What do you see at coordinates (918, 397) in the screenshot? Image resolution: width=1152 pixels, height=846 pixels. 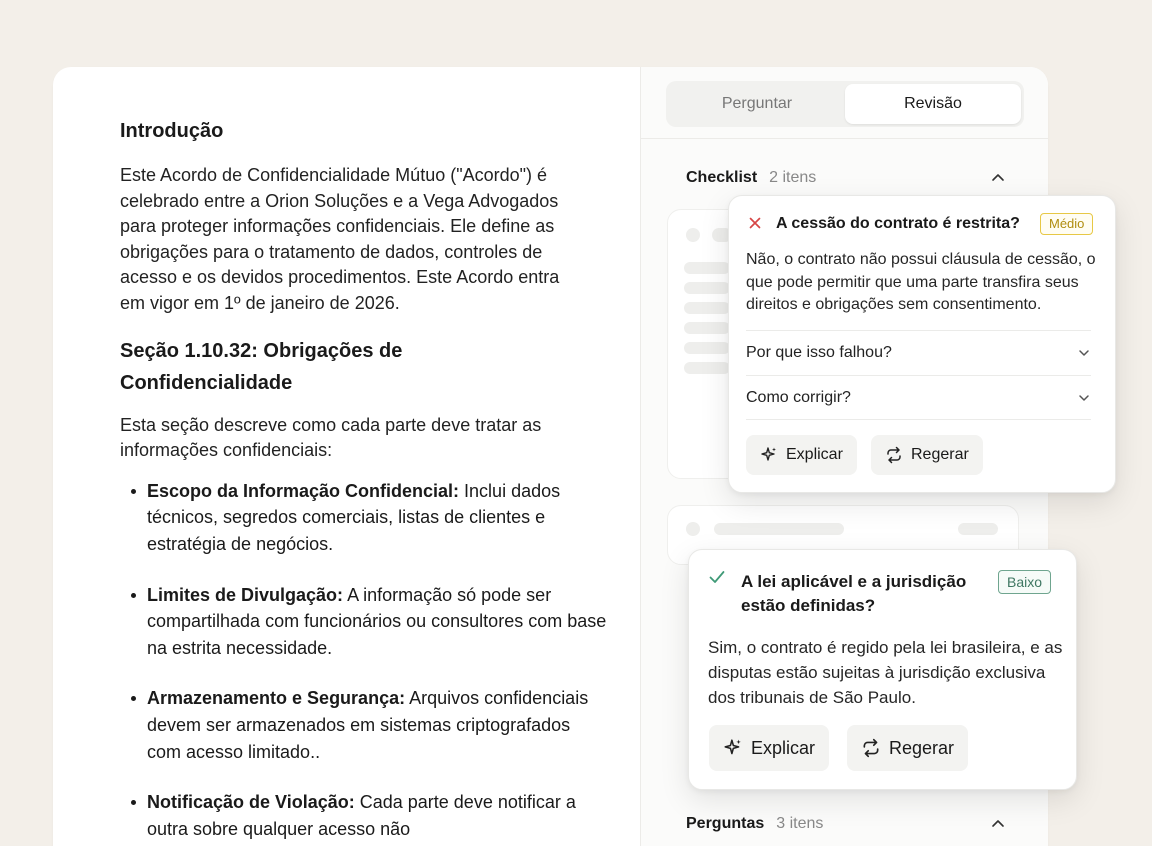 I see `accordion-how-to-fix: Como corrigir?` at bounding box center [918, 397].